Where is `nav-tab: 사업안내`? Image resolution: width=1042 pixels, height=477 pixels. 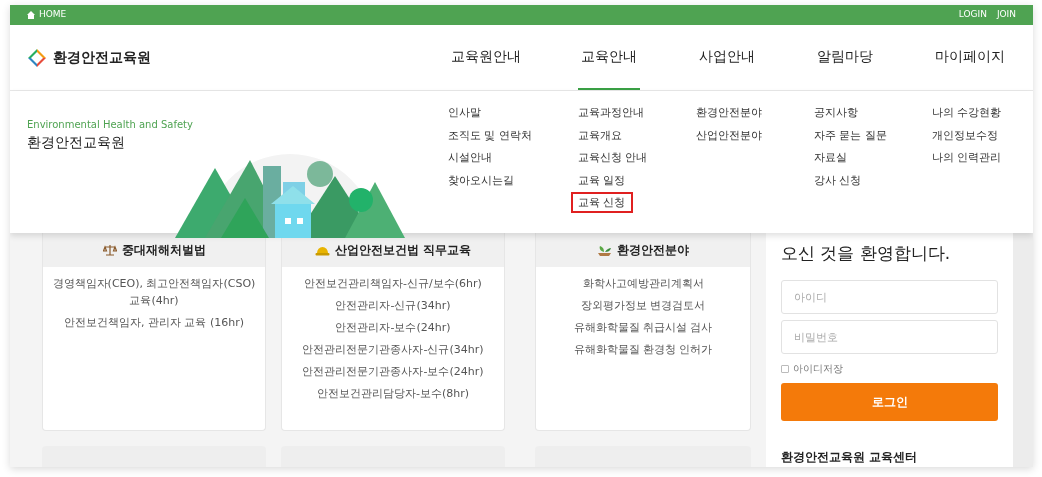
nav-tab: 사업안내 is located at coordinates (727, 57).